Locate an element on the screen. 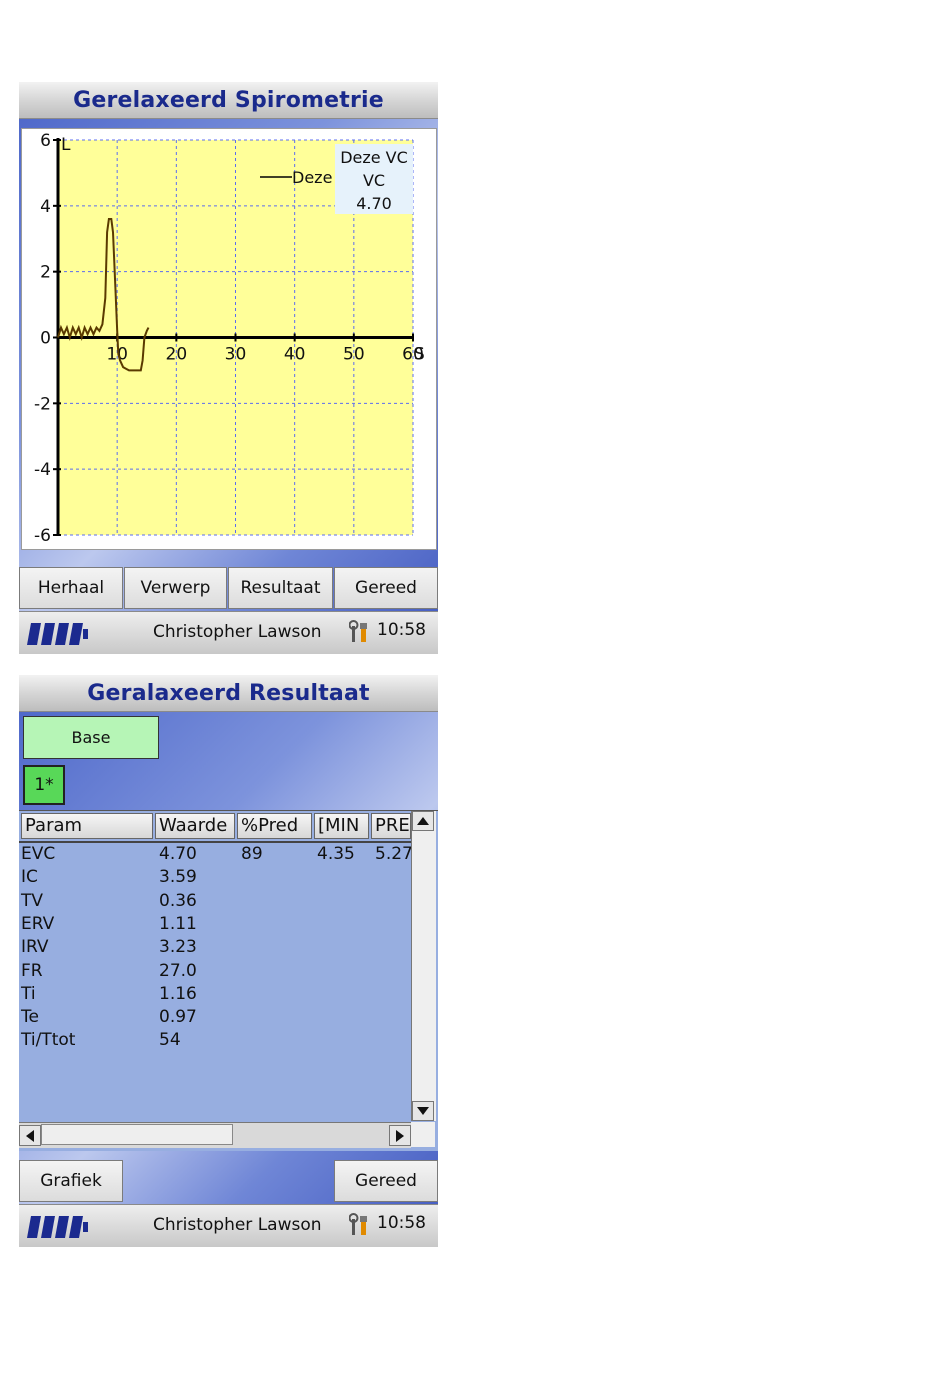 This screenshot has width=950, height=1393. cell-value: 0.97 is located at coordinates (178, 1017).